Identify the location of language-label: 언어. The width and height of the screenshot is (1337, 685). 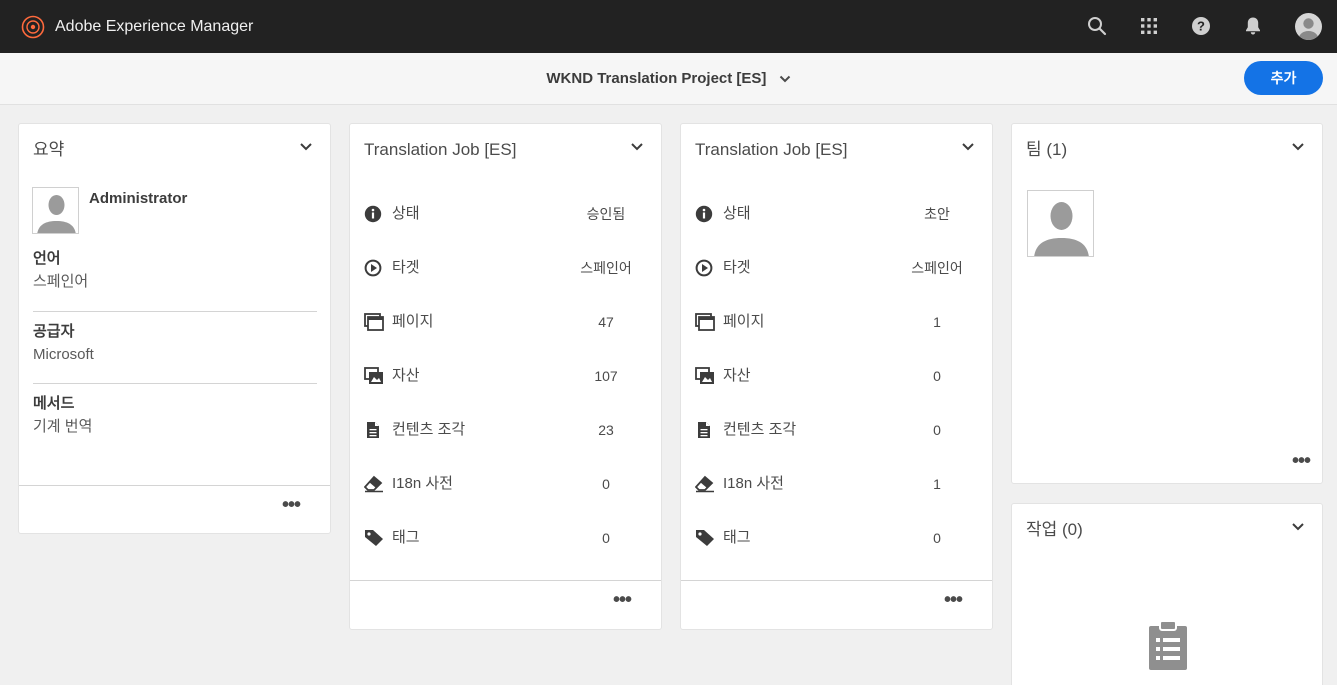
(47, 258).